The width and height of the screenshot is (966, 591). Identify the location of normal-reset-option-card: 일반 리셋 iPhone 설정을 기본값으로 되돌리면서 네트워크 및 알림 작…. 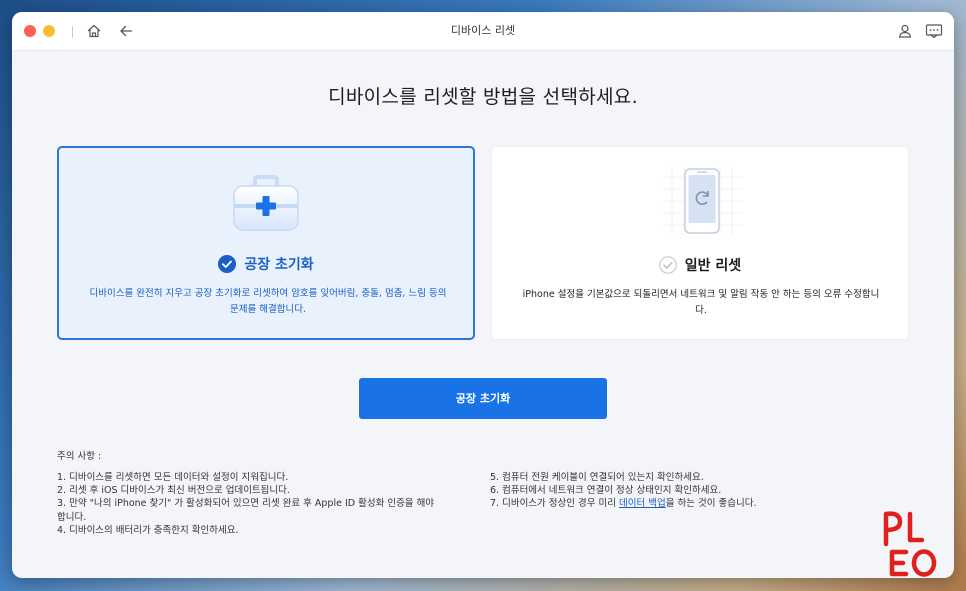
(700, 243).